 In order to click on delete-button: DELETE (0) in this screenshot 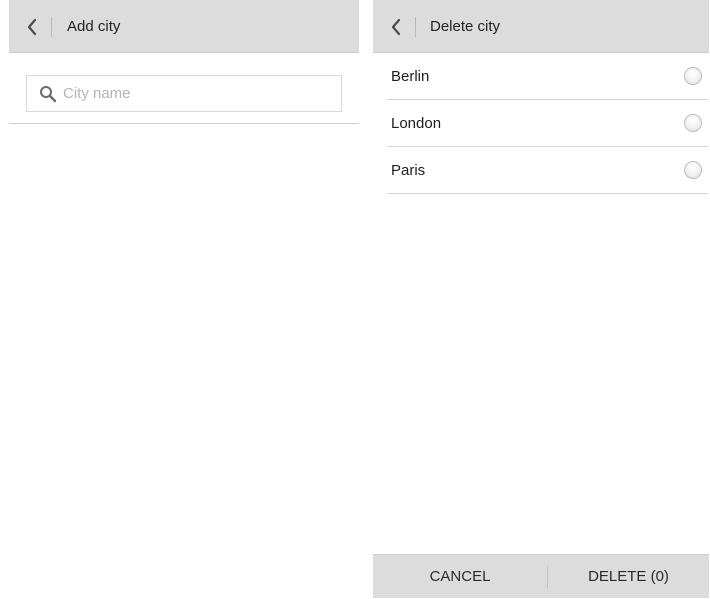, I will do `click(628, 577)`.